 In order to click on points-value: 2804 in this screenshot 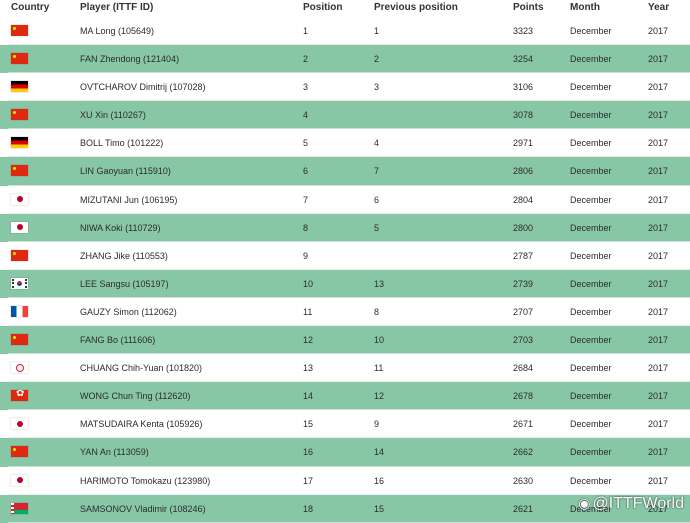, I will do `click(523, 199)`.